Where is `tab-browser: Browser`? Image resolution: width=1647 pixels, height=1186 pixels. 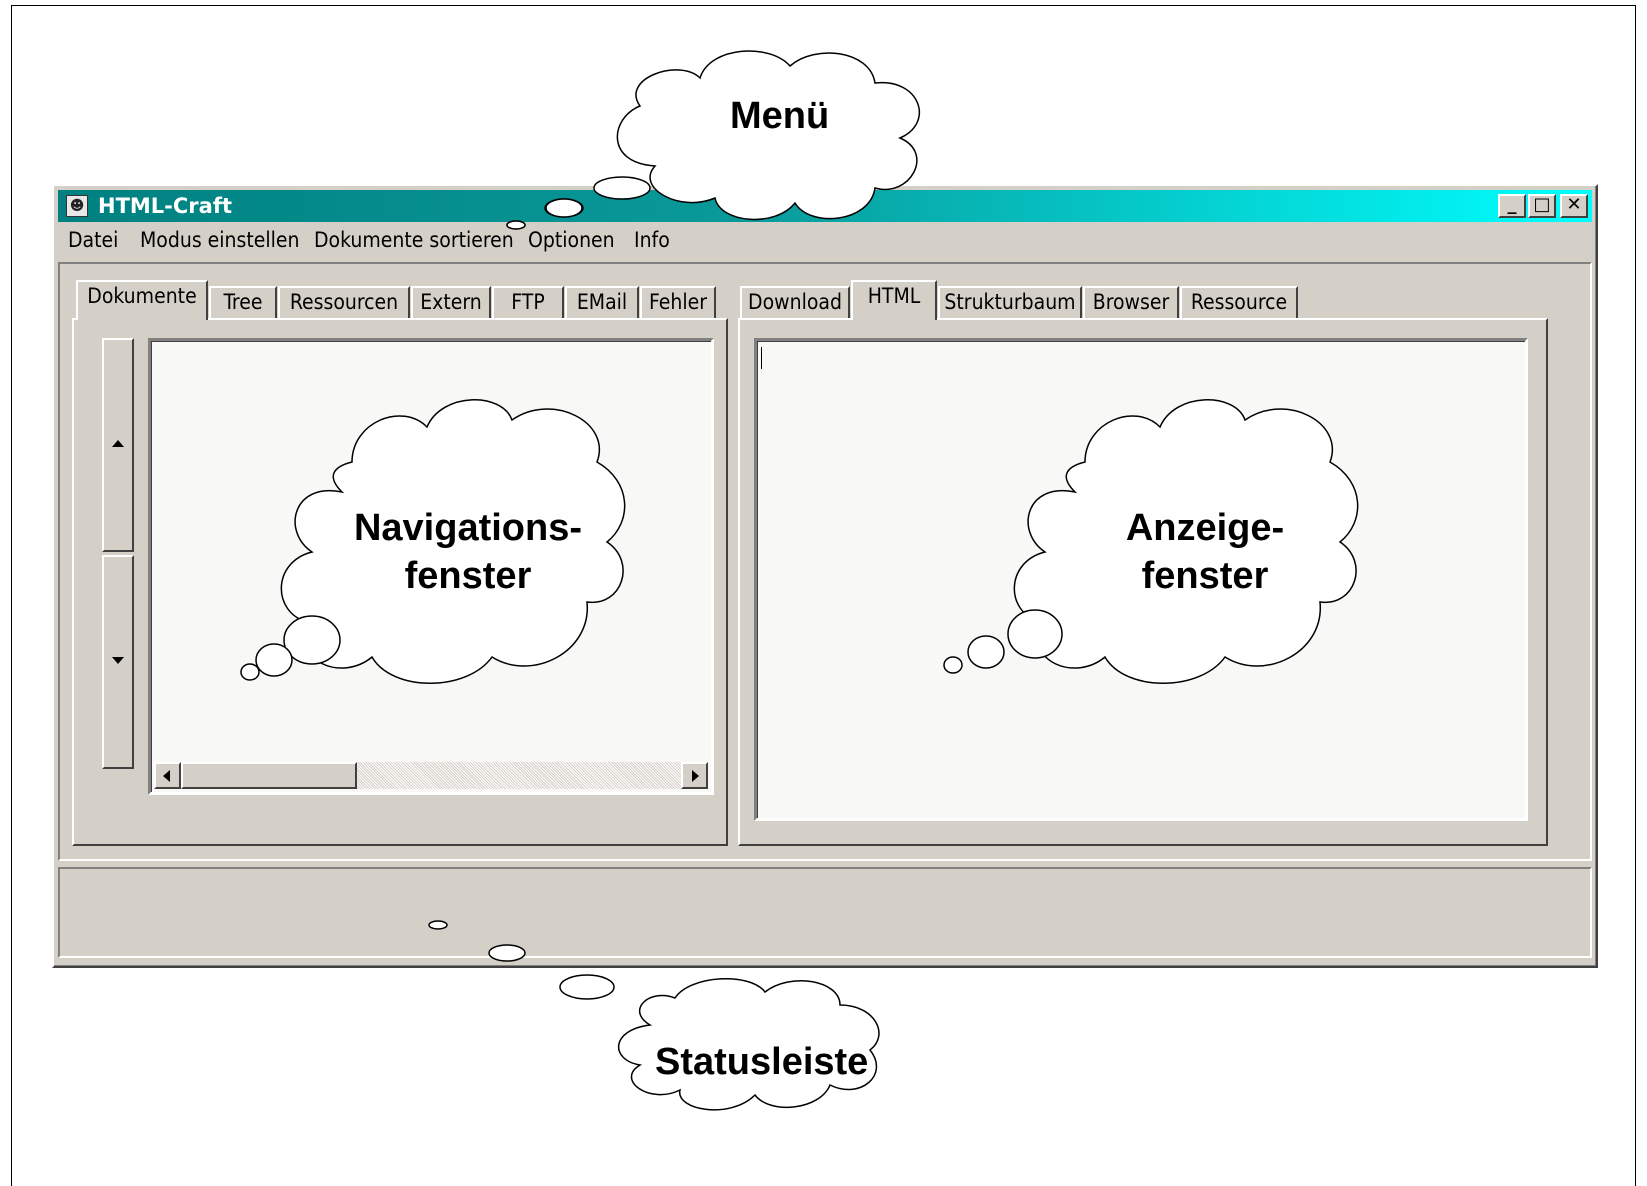 tab-browser: Browser is located at coordinates (1131, 302).